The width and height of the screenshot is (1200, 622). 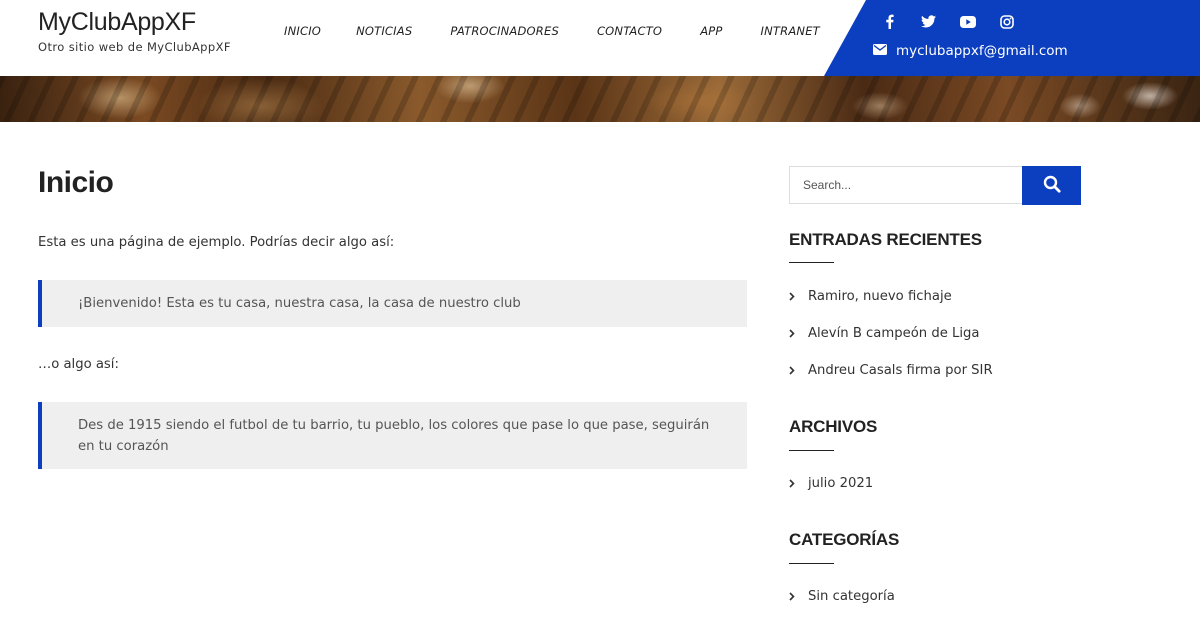 What do you see at coordinates (600, 99) in the screenshot?
I see `header-banner-image` at bounding box center [600, 99].